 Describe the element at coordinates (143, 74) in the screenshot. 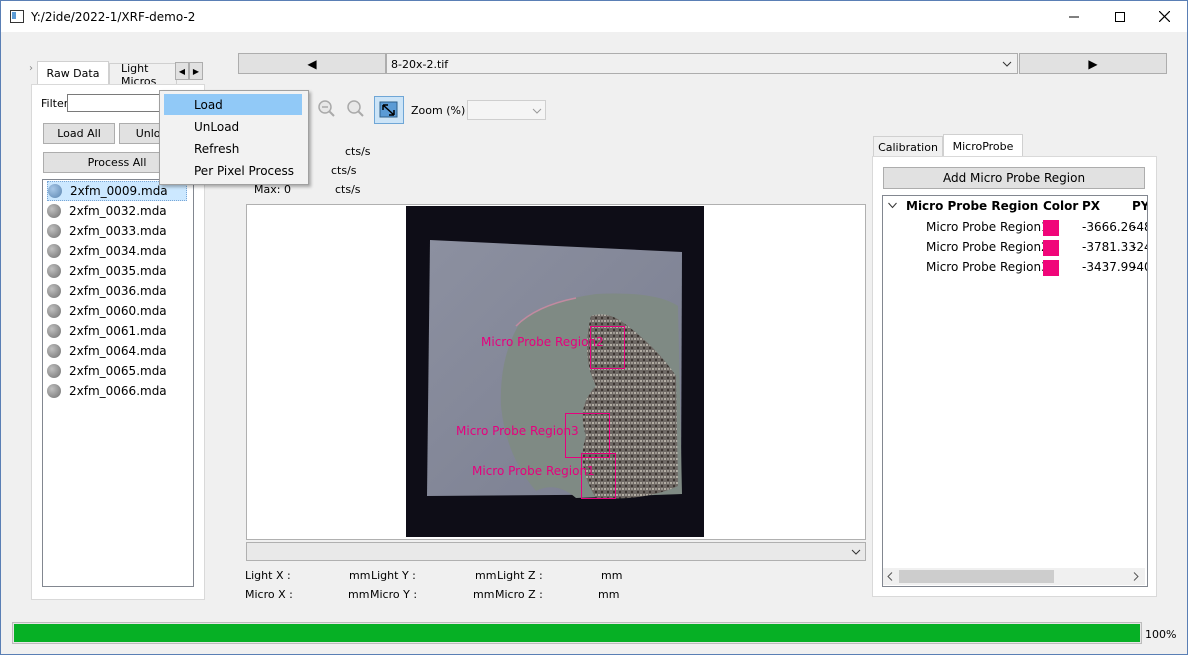

I see `tab-light-microscope: Light Micros` at that location.